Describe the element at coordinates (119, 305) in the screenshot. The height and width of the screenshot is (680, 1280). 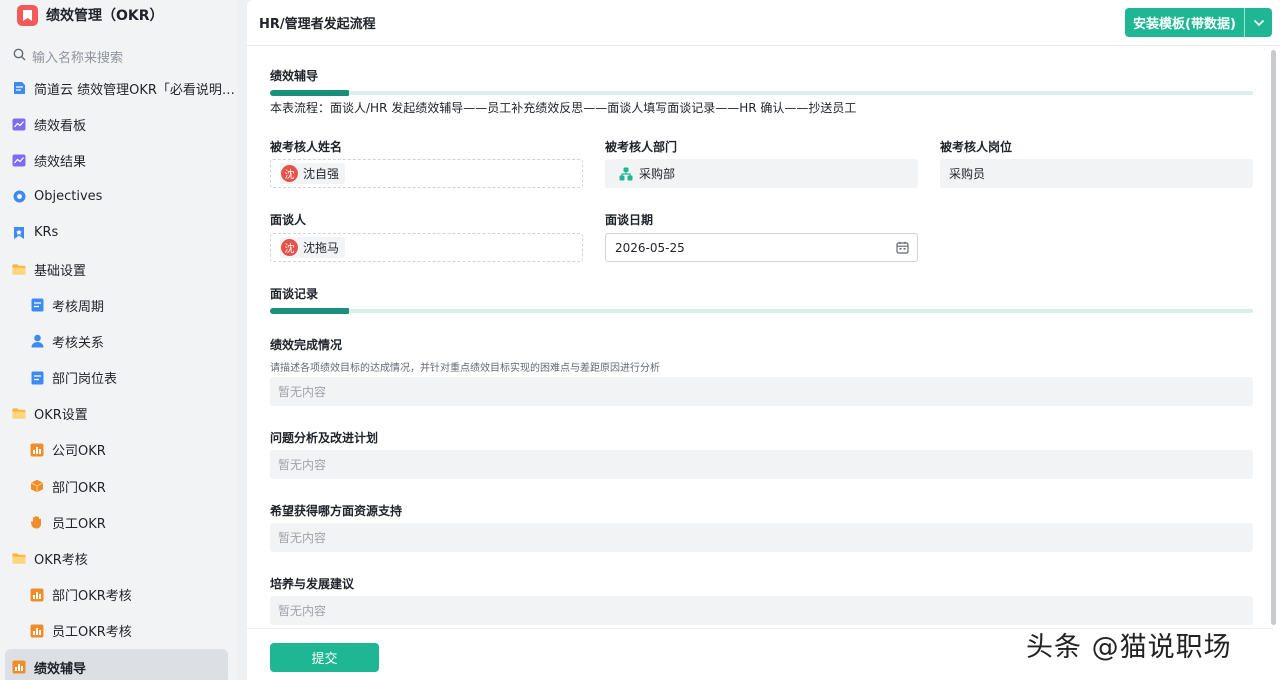
I see `sidebar-item-6: 考核周期` at that location.